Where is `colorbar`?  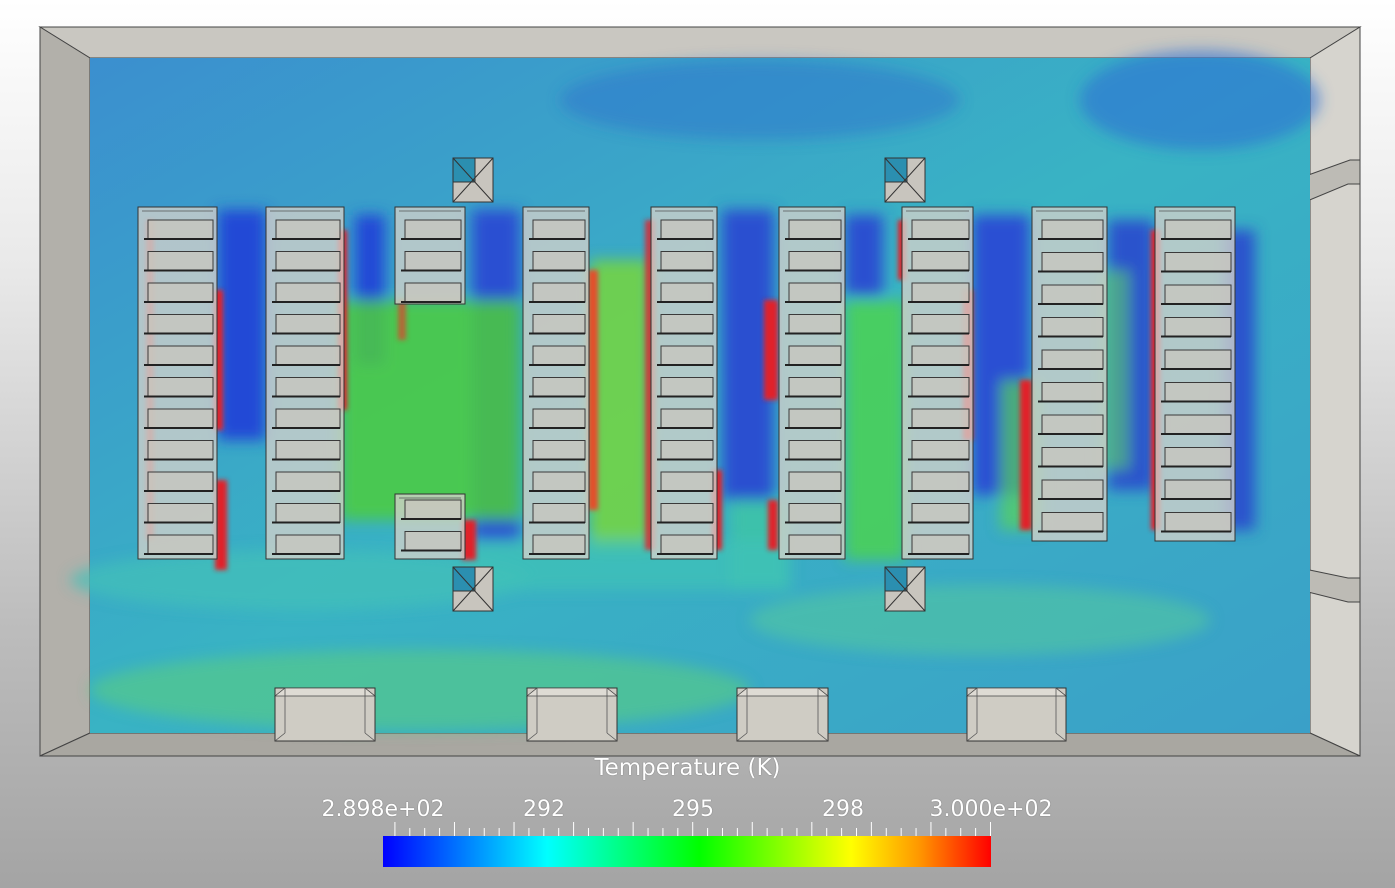
colorbar is located at coordinates (687, 851).